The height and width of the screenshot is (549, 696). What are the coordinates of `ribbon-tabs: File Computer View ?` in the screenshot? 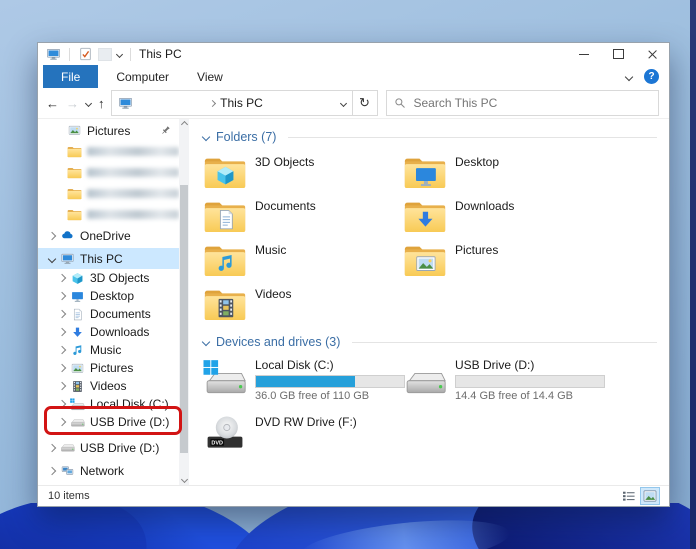 It's located at (353, 76).